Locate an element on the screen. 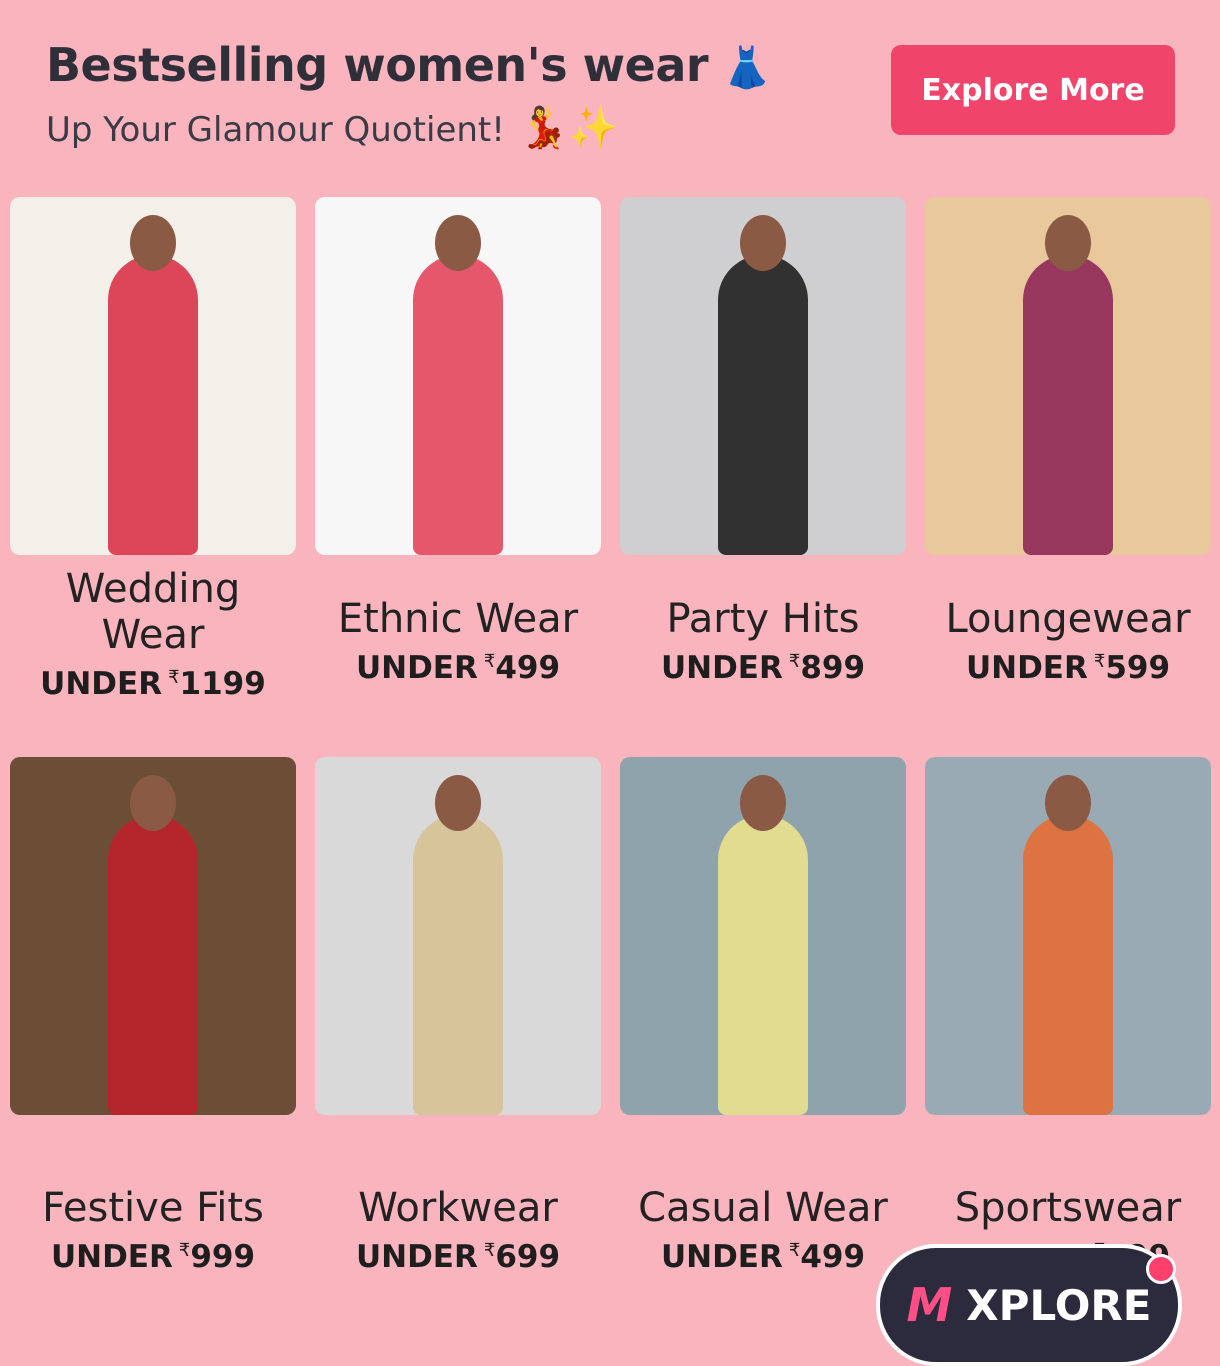 The height and width of the screenshot is (1366, 1220). category-price: UNDER₹599 is located at coordinates (1067, 668).